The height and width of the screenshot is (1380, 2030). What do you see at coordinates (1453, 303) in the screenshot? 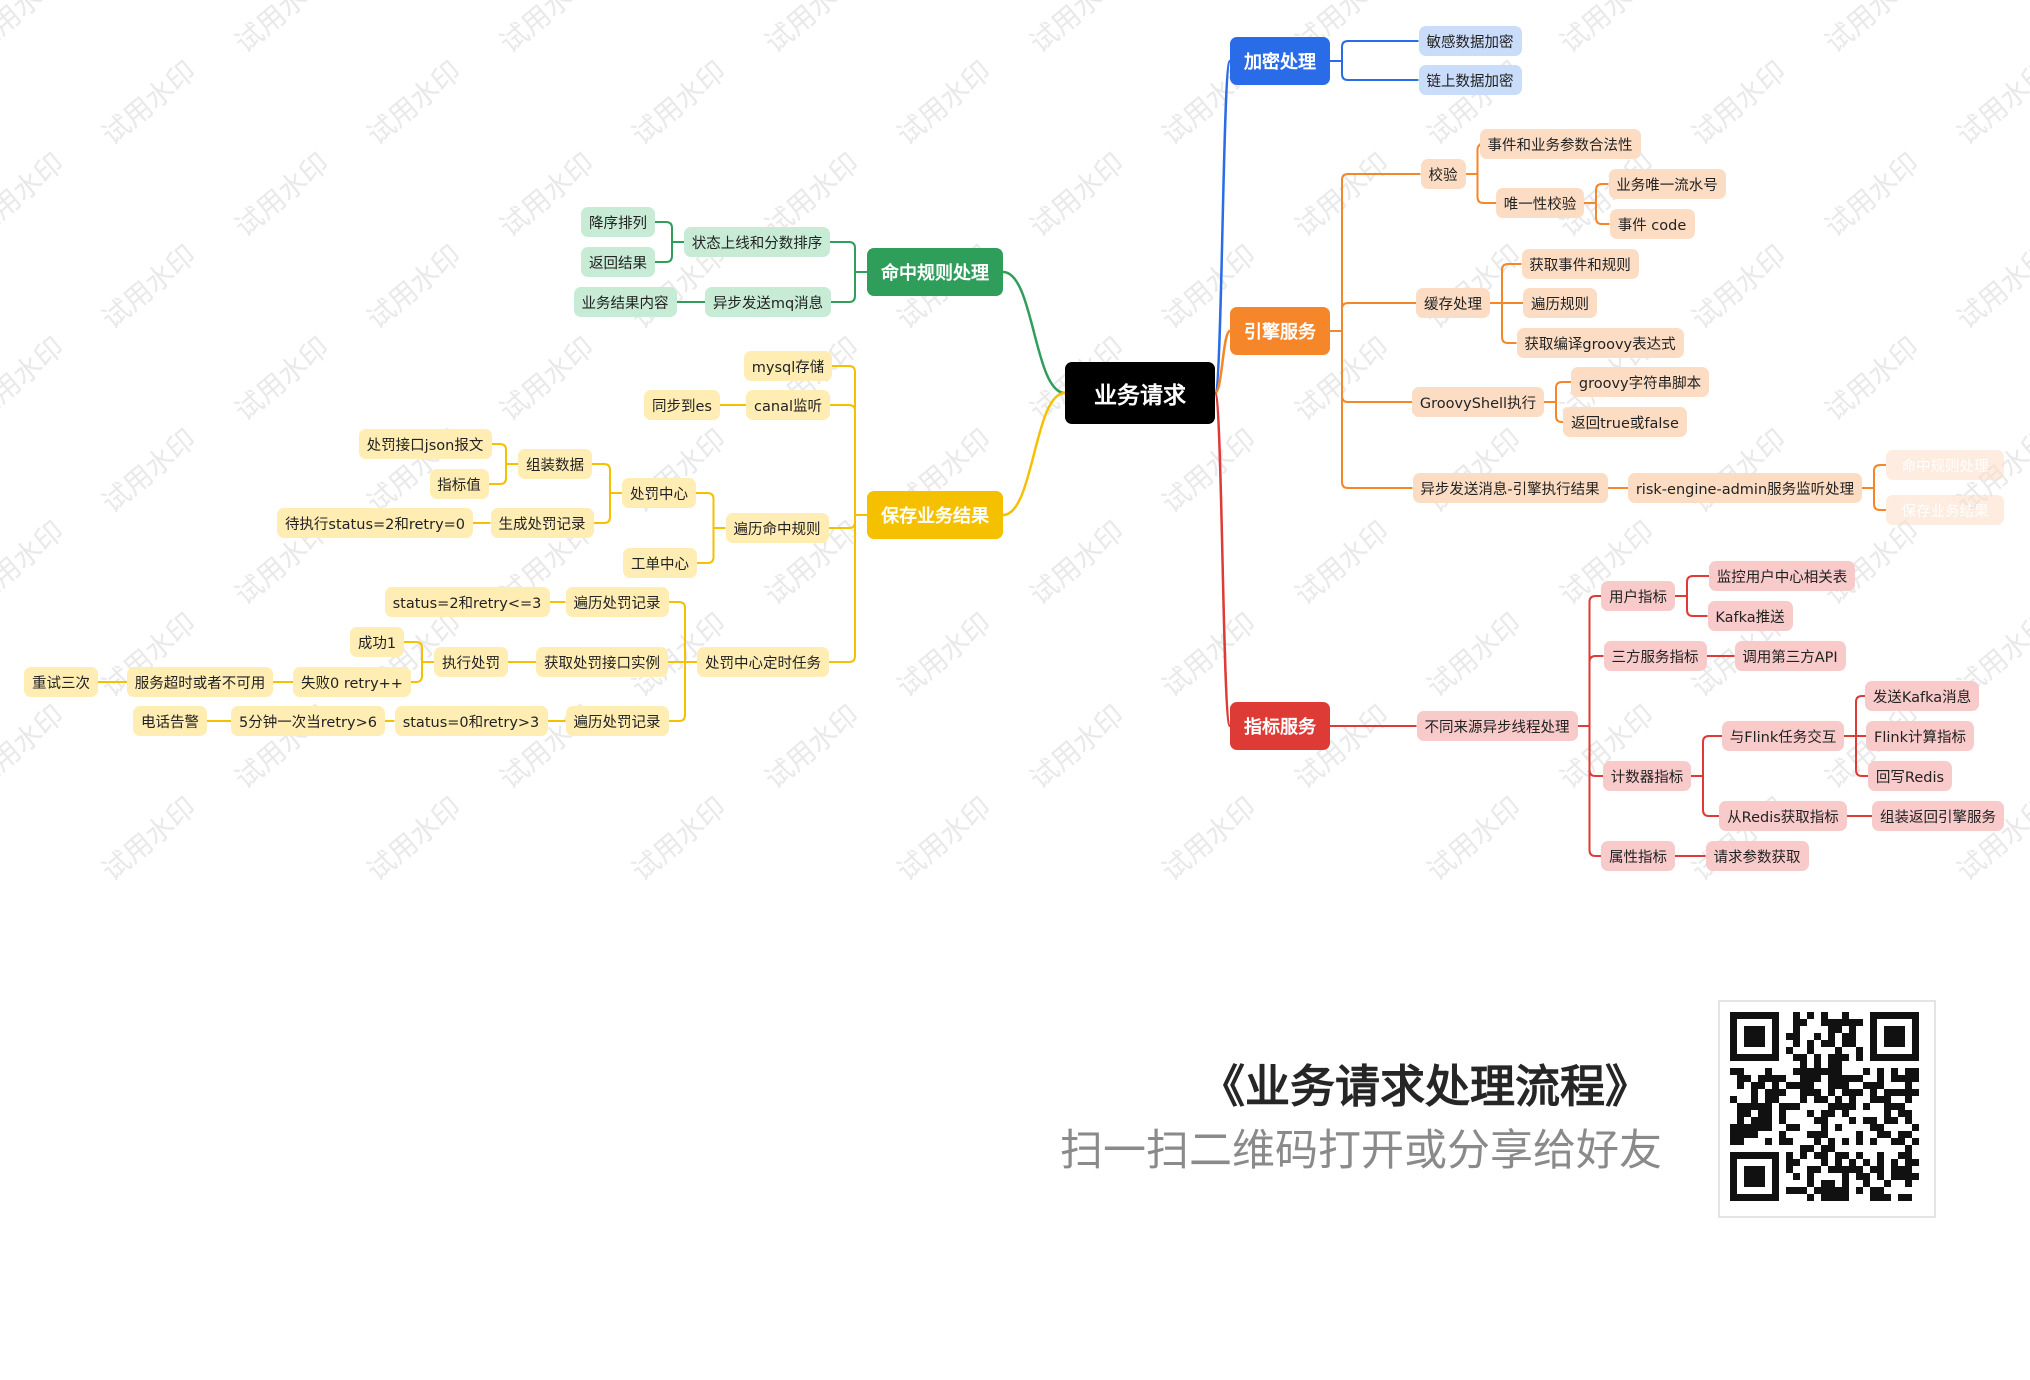
I see `node-eng-1: 缓存处理` at bounding box center [1453, 303].